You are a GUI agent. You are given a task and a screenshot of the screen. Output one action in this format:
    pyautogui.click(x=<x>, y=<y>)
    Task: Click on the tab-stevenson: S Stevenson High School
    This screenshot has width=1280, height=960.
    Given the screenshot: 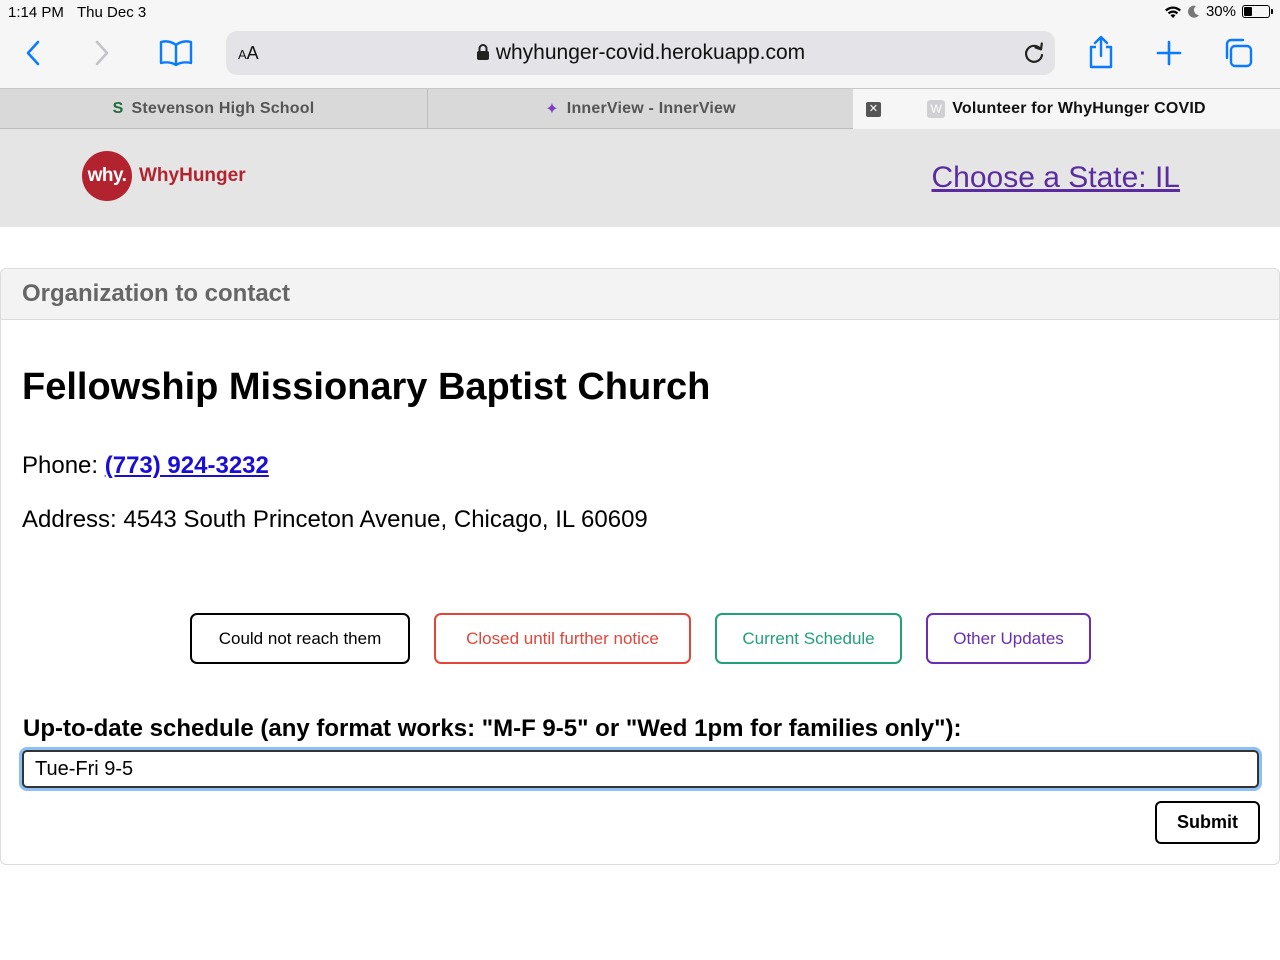 What is the action you would take?
    pyautogui.click(x=213, y=109)
    